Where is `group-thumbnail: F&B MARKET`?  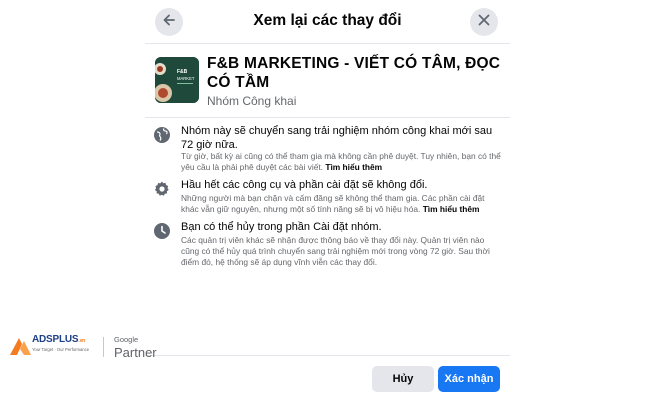
group-thumbnail: F&B MARKET is located at coordinates (177, 80).